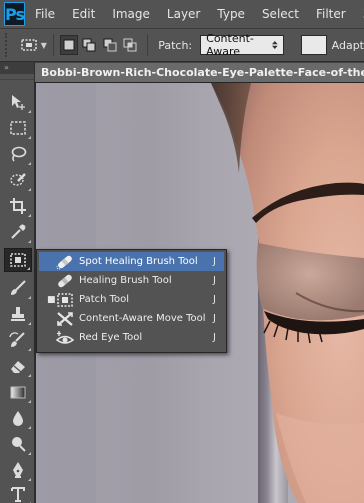 Image resolution: width=364 pixels, height=503 pixels. What do you see at coordinates (313, 45) in the screenshot?
I see `adaptation-field` at bounding box center [313, 45].